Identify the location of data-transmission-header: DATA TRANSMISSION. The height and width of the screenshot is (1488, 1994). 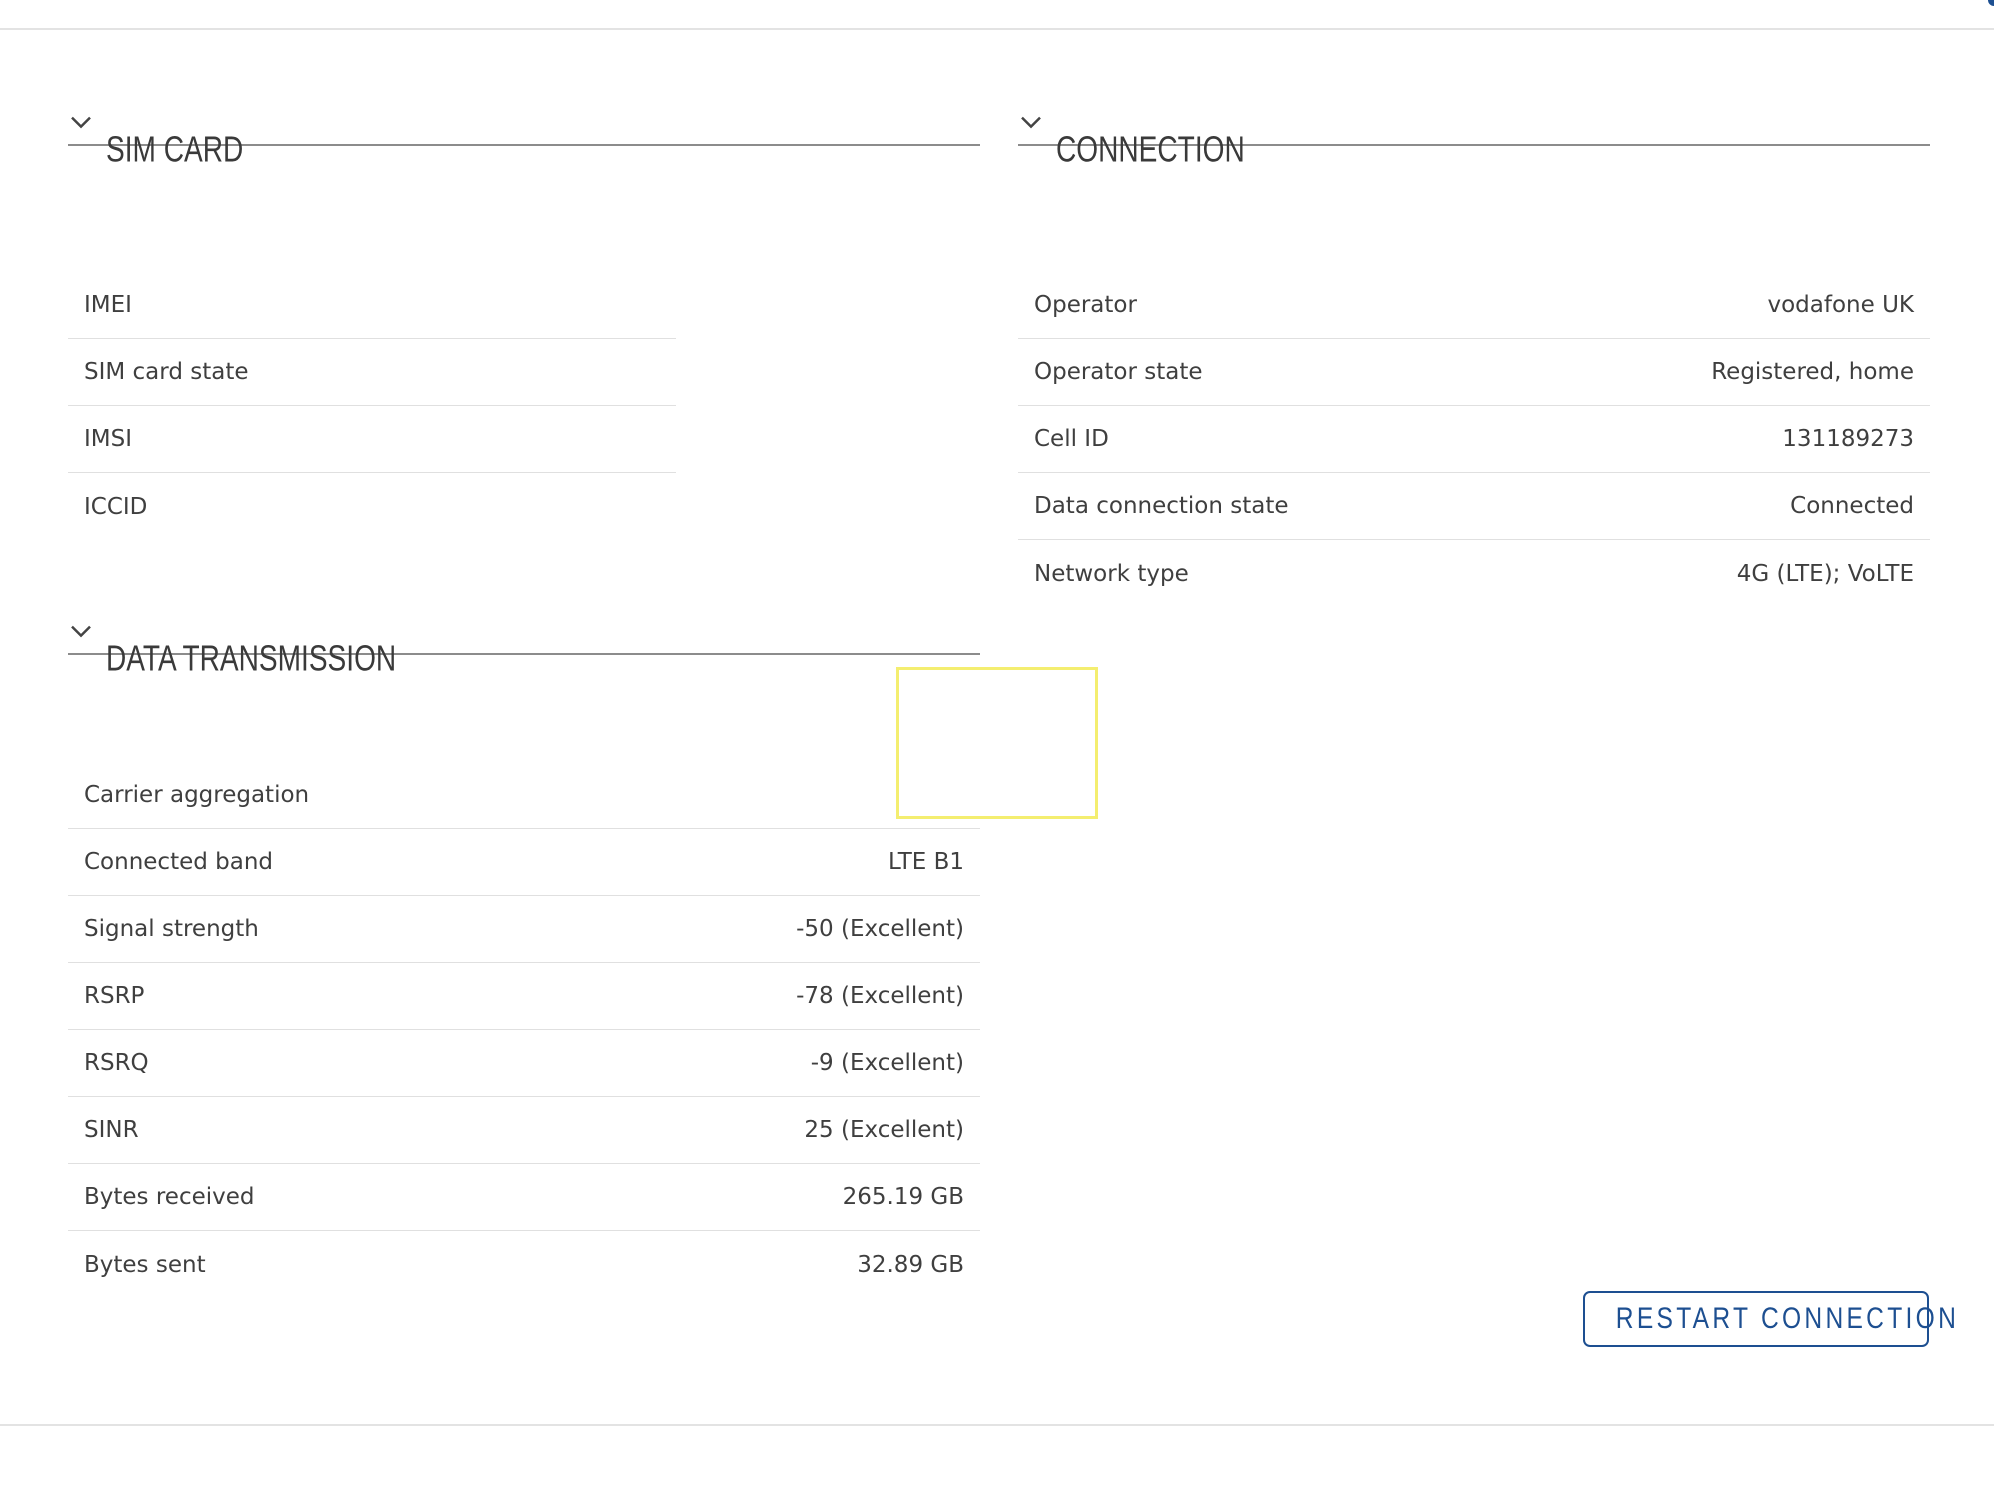
(524, 635).